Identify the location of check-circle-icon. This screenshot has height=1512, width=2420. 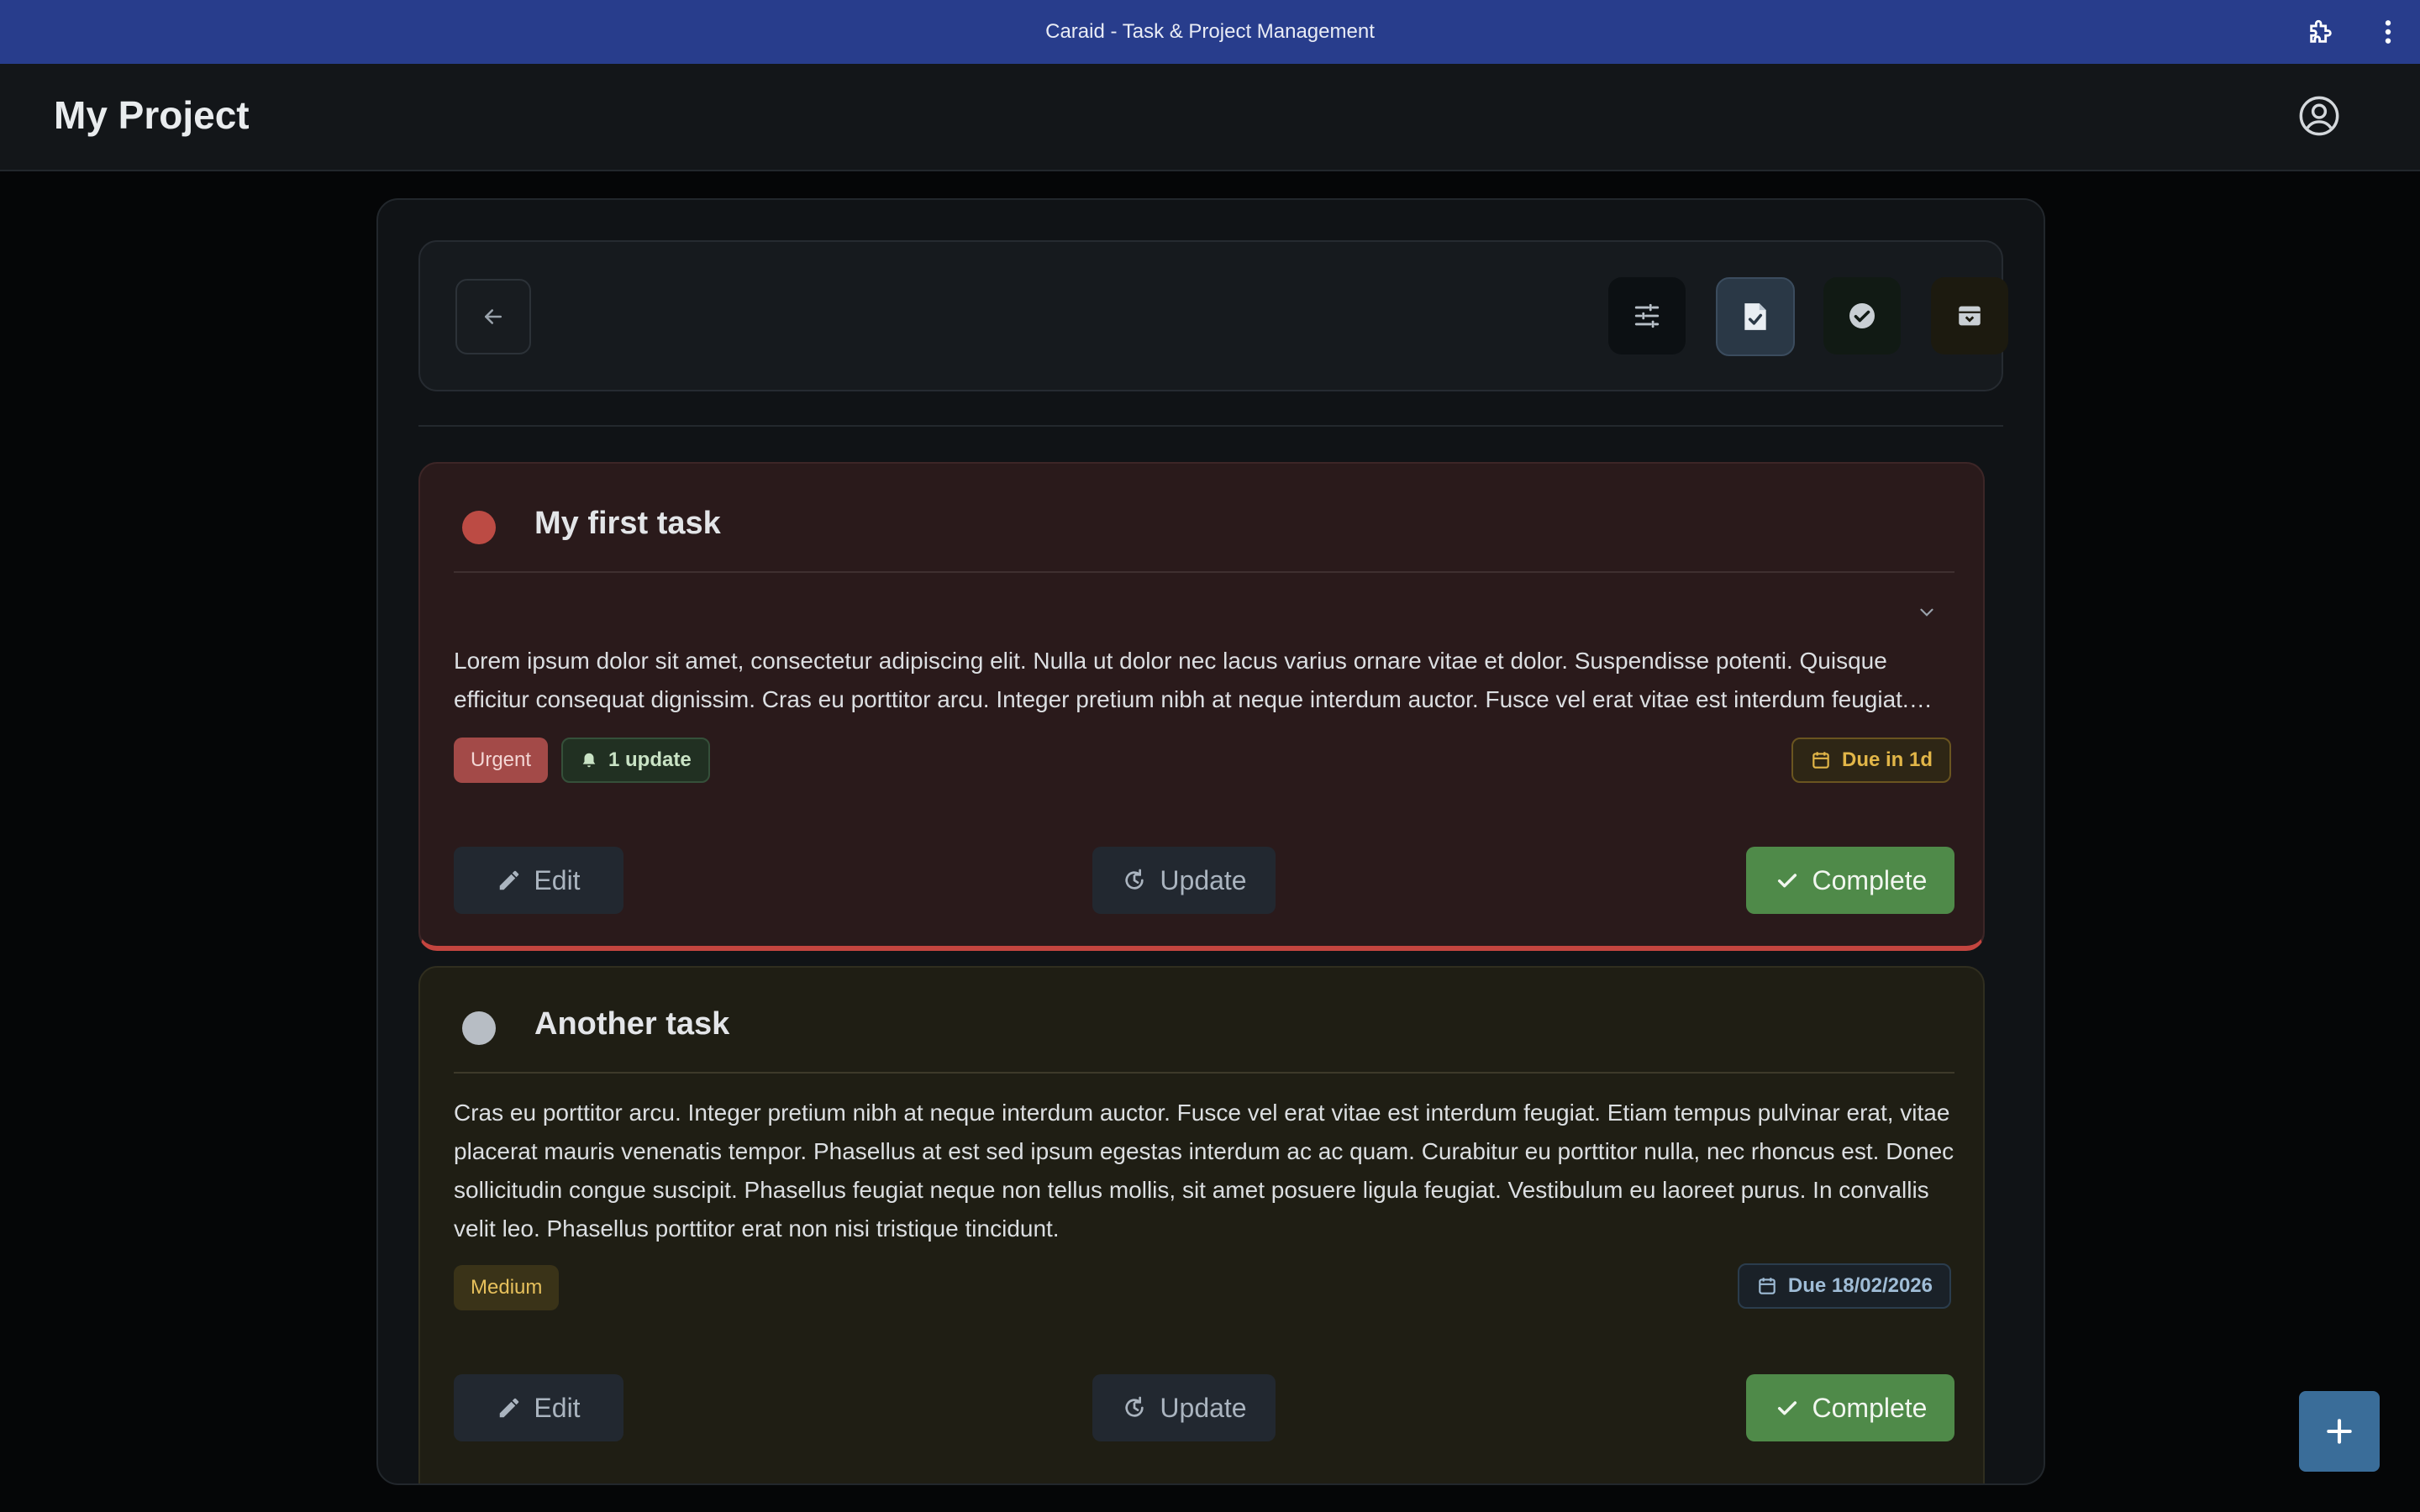
(1862, 315).